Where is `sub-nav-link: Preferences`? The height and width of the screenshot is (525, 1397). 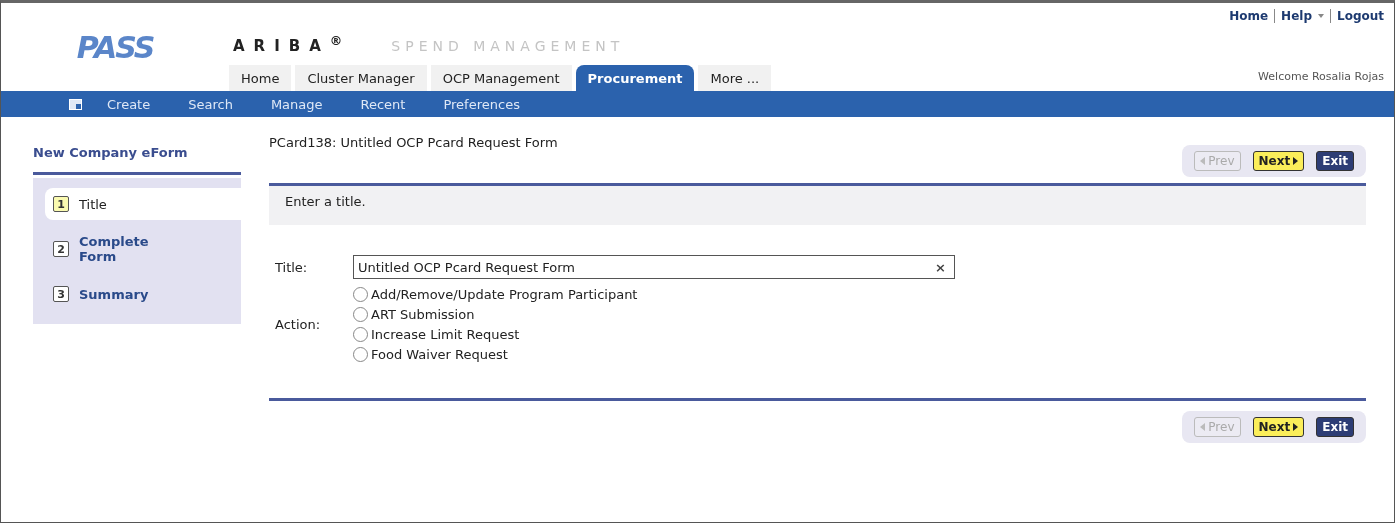
sub-nav-link: Preferences is located at coordinates (481, 104).